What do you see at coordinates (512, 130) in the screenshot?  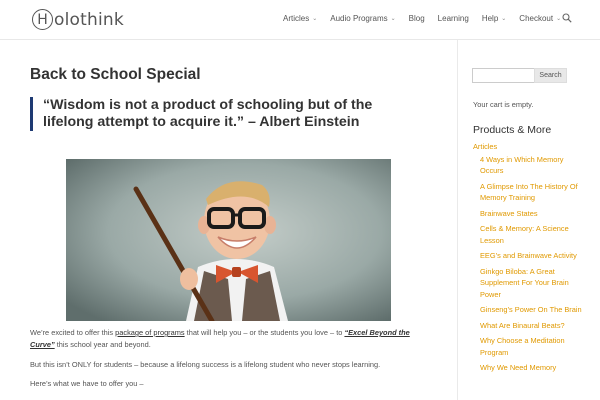 I see `products-widget-title: Products & More` at bounding box center [512, 130].